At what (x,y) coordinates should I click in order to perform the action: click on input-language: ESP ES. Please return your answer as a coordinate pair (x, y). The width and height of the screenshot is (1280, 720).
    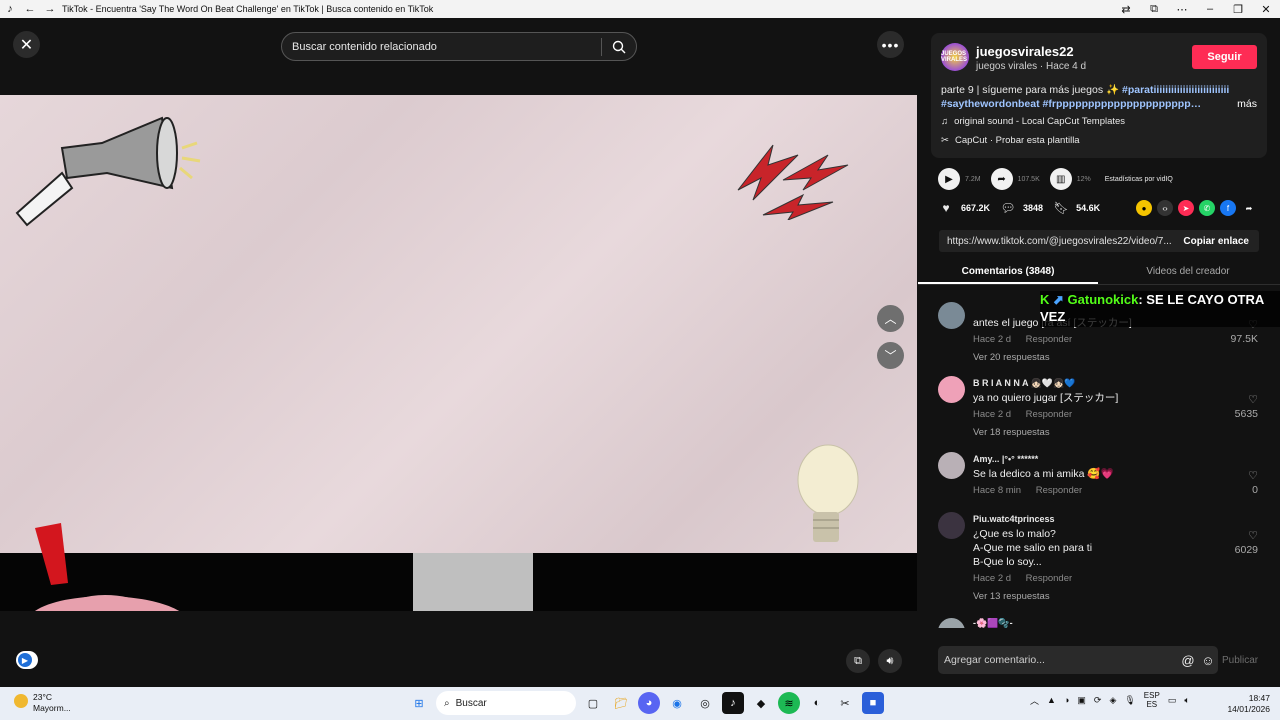
    Looking at the image, I should click on (1152, 700).